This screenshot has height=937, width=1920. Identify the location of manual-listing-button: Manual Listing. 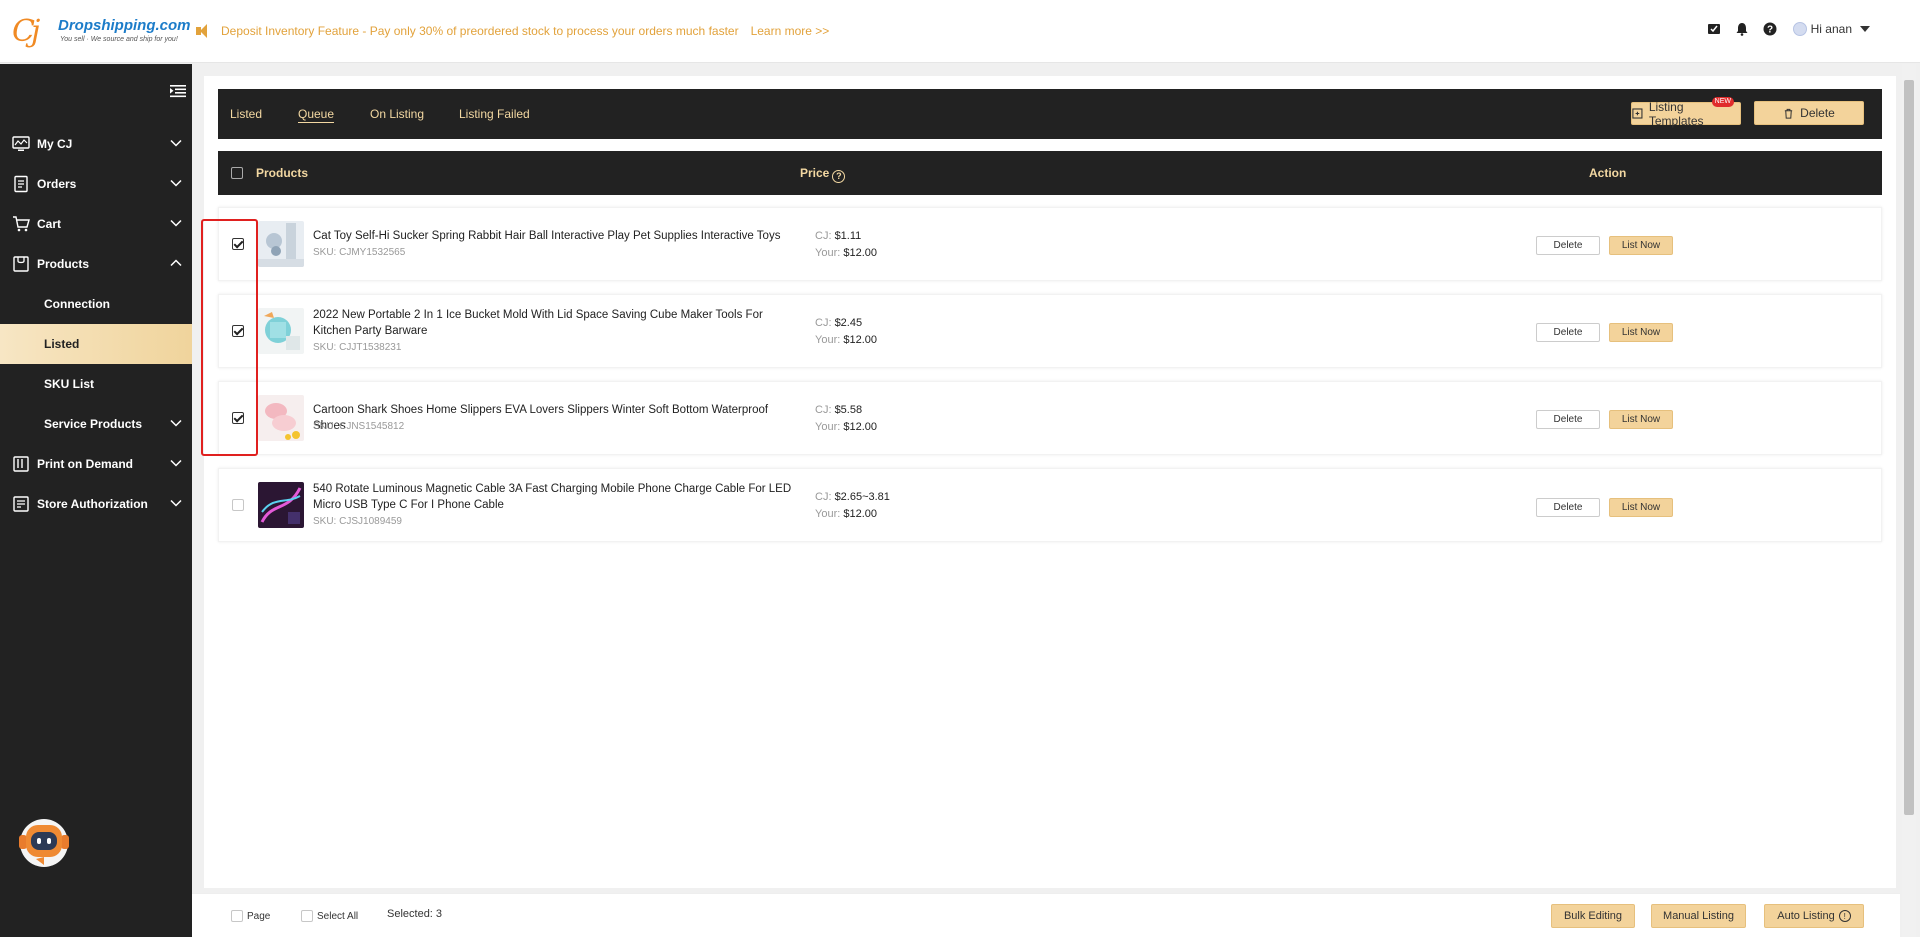
(1698, 916).